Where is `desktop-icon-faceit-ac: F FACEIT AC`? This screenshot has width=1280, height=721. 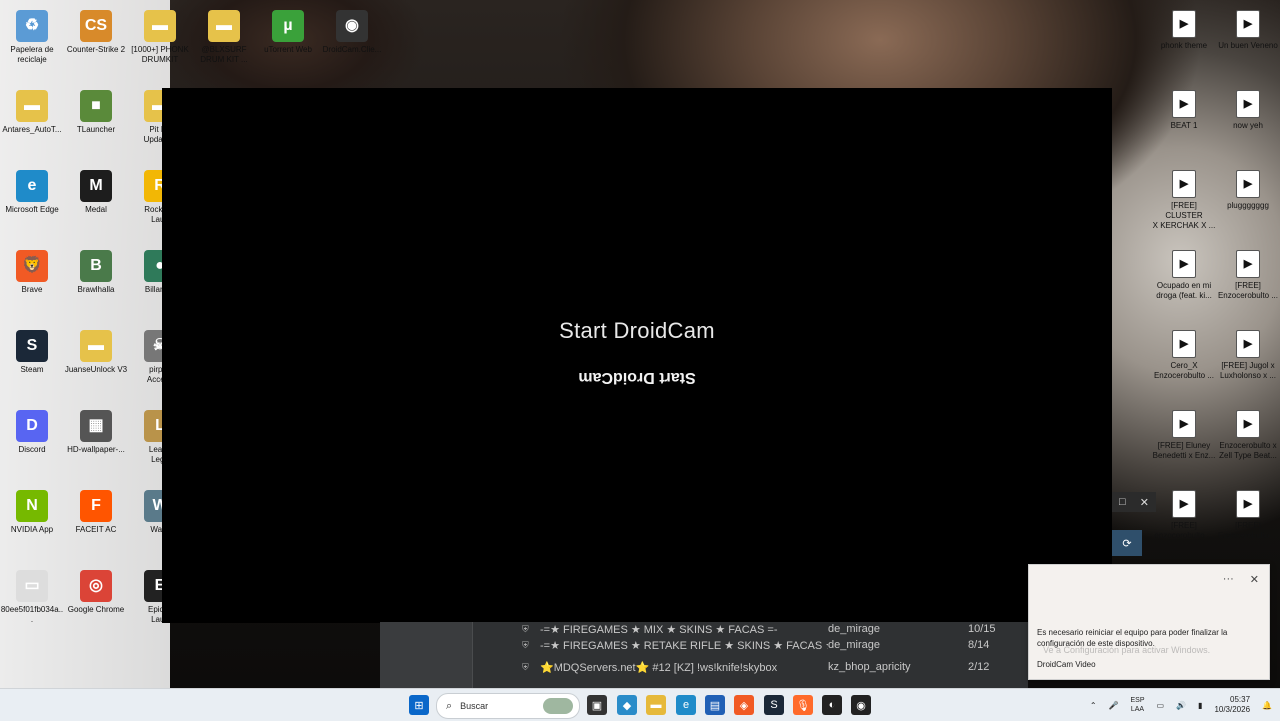
desktop-icon-faceit-ac: F FACEIT AC is located at coordinates (96, 523).